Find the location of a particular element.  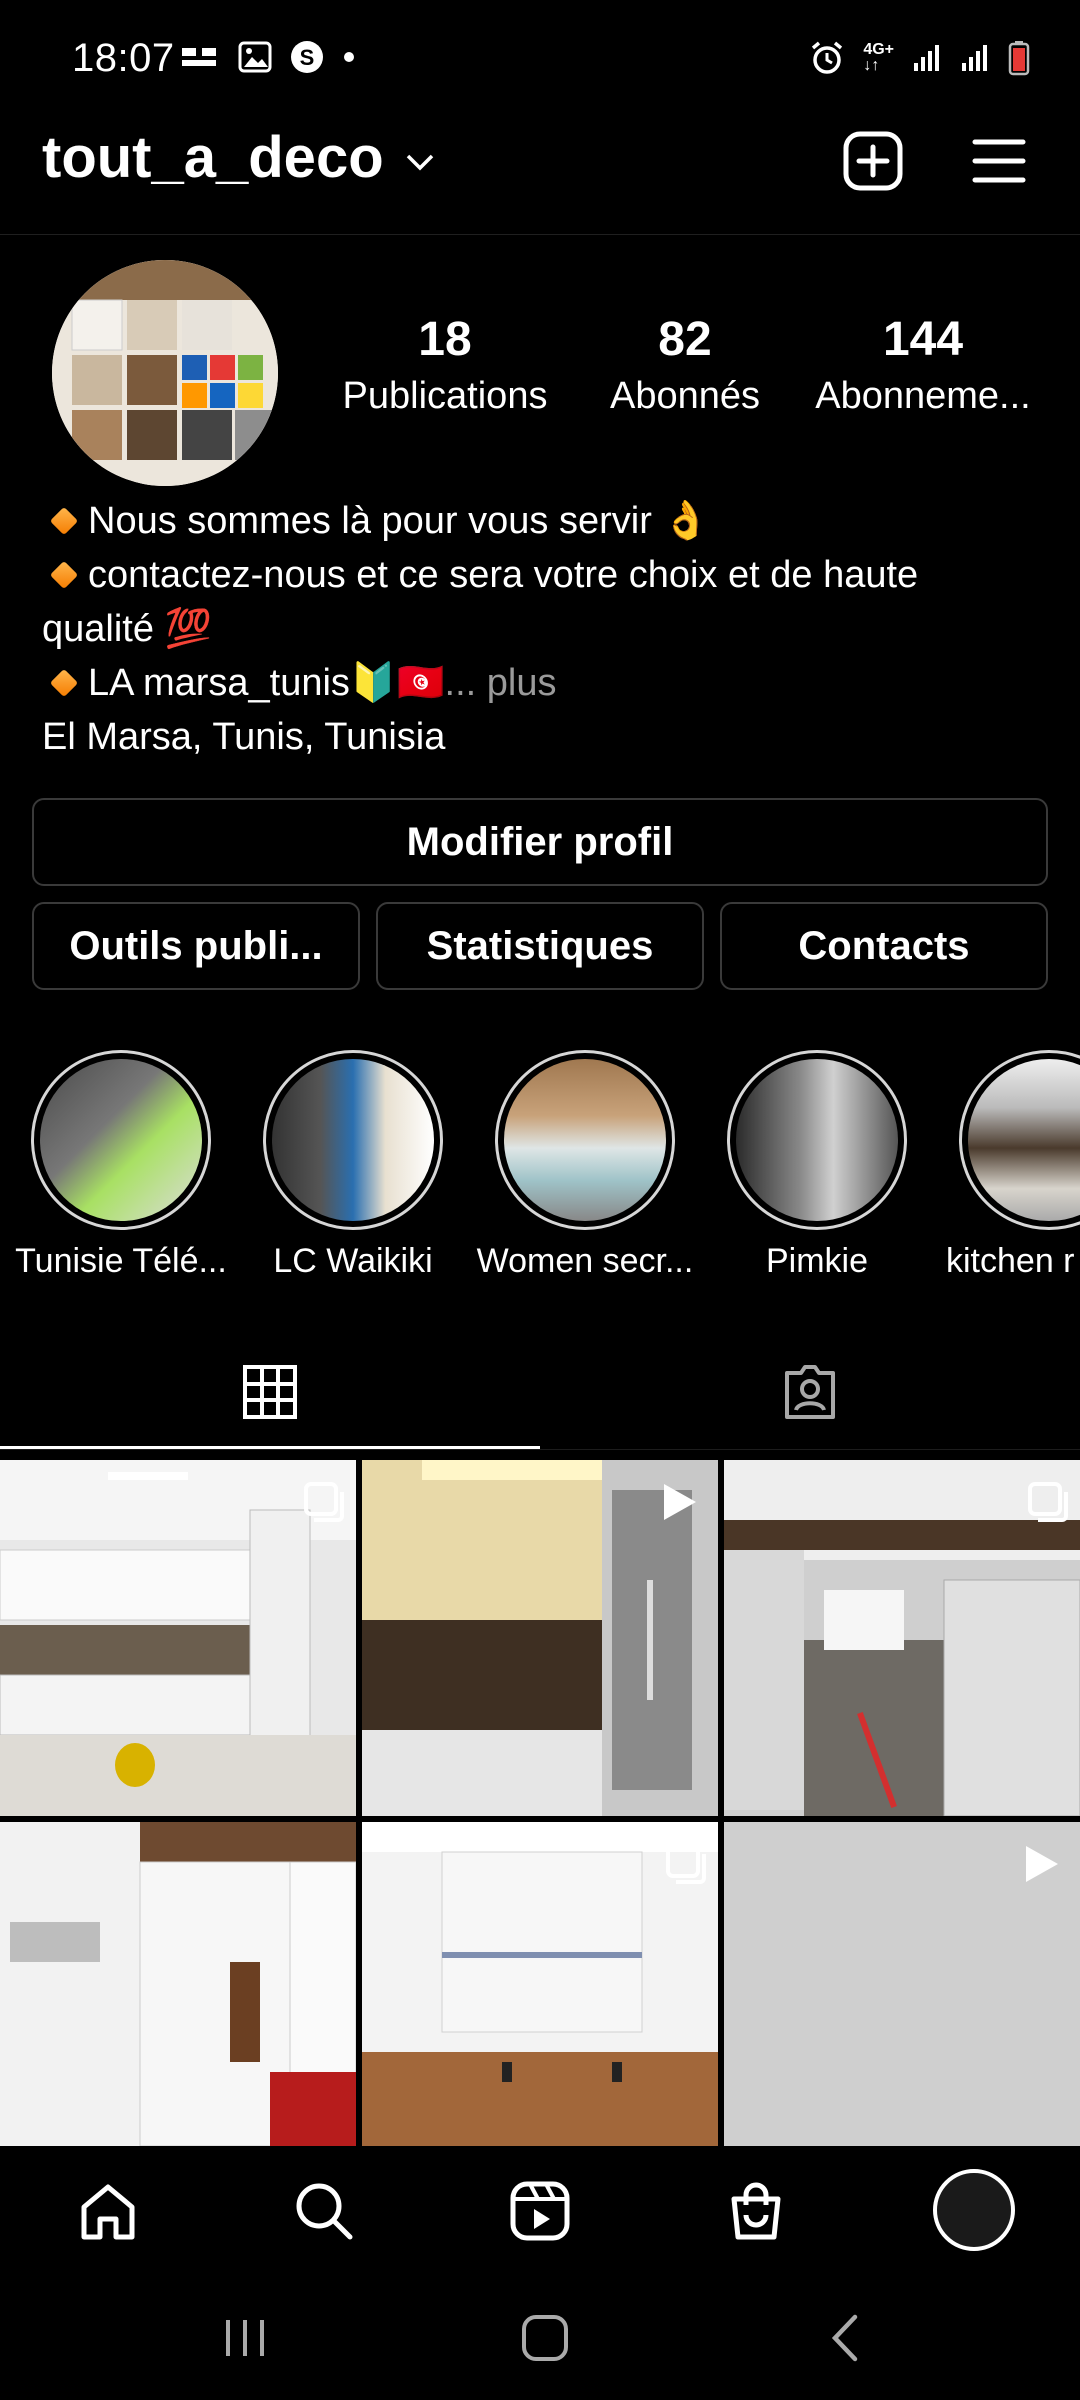

nav-reels is located at coordinates (540, 2211).